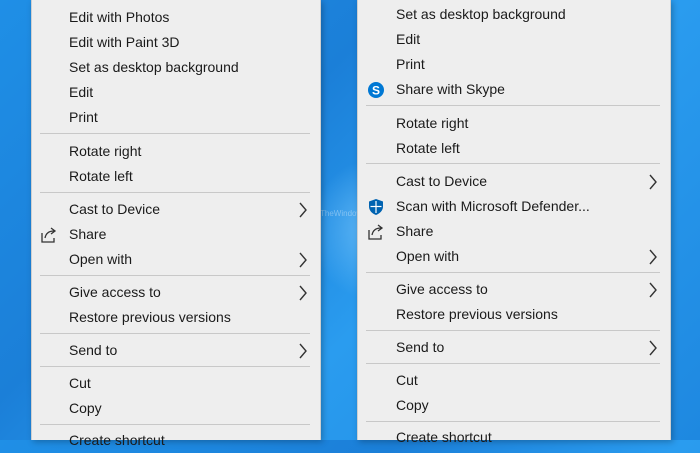 This screenshot has width=700, height=453. What do you see at coordinates (450, 89) in the screenshot?
I see `menu-item-label: Share with Skype` at bounding box center [450, 89].